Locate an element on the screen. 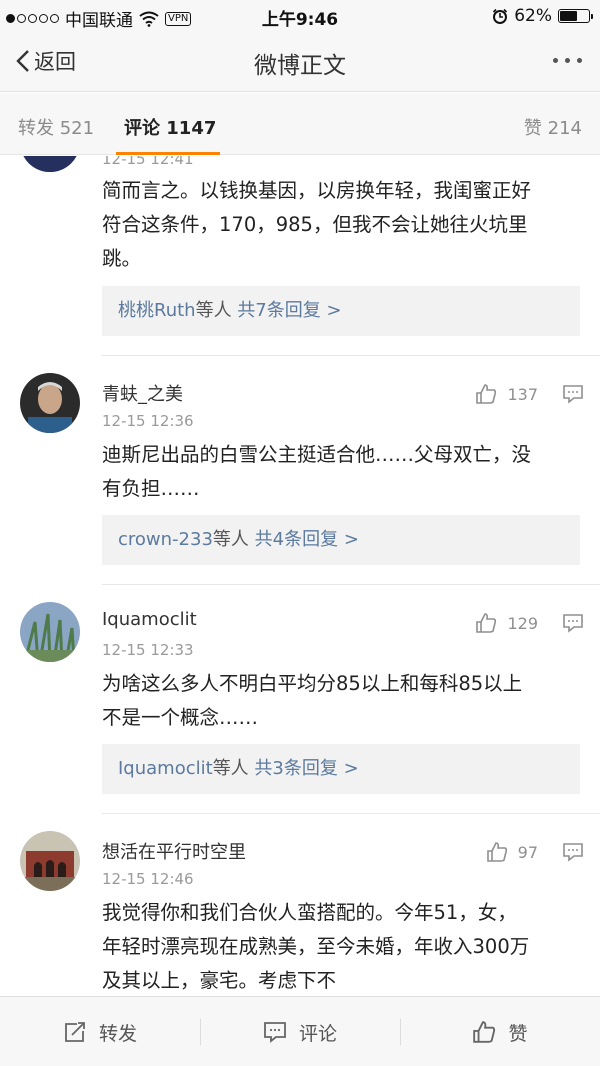 This screenshot has height=1066, width=600. repost-button: 转发 is located at coordinates (100, 1031).